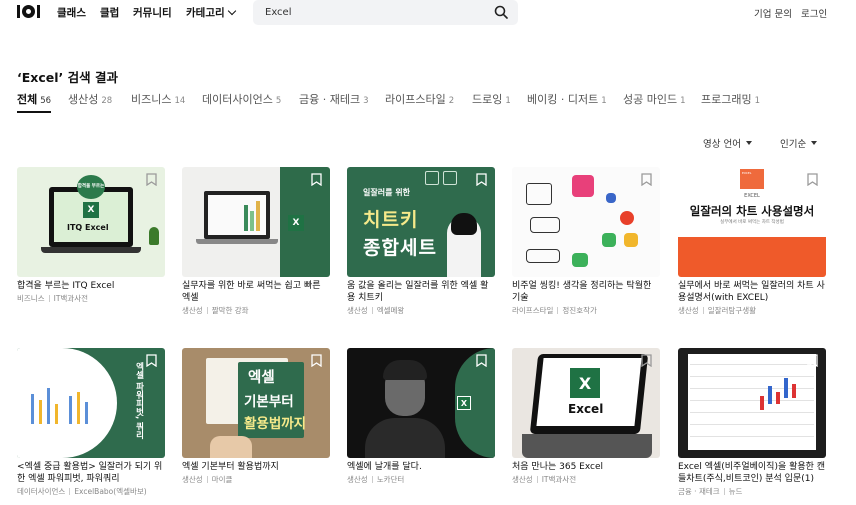 Image resolution: width=856 pixels, height=505 pixels. Describe the element at coordinates (109, 12) in the screenshot. I see `nav-club: 클럽` at that location.